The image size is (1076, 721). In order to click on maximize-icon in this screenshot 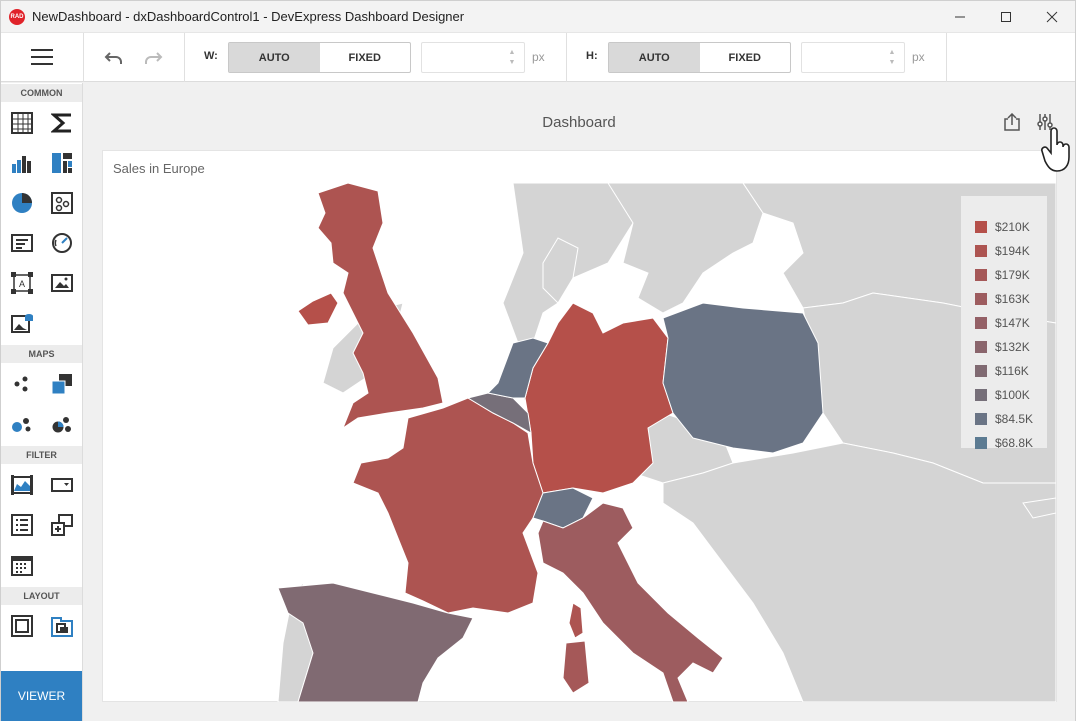, I will do `click(1006, 16)`.